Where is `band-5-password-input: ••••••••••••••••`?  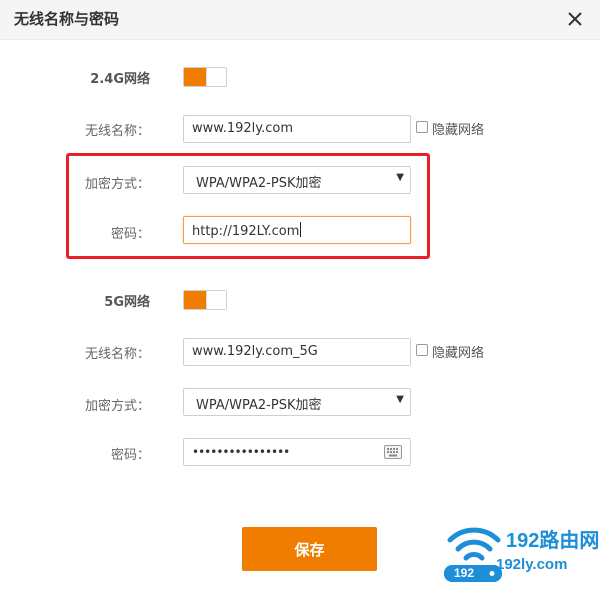
band-5-password-input: •••••••••••••••• is located at coordinates (297, 452).